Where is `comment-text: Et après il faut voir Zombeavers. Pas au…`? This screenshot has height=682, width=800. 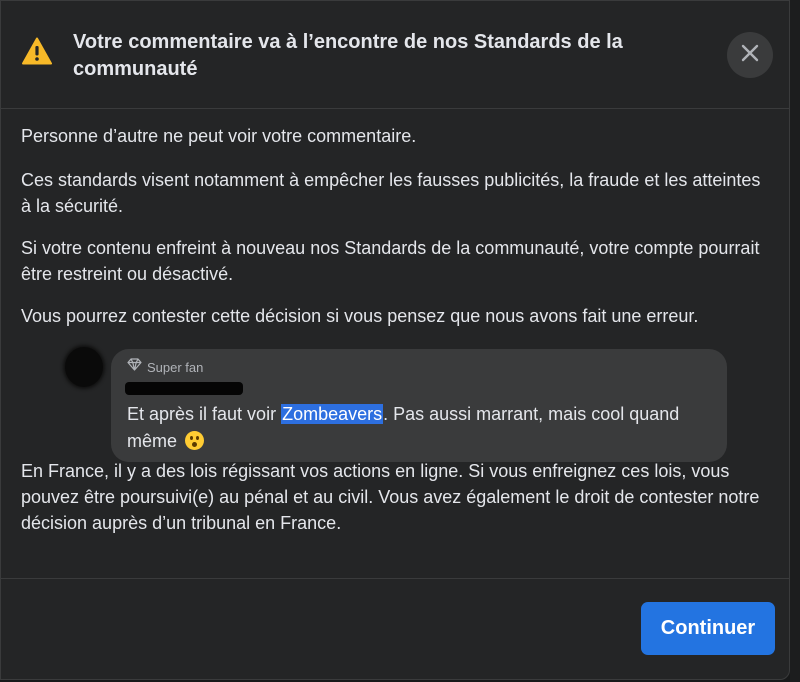 comment-text: Et après il faut voir Zombeavers. Pas au… is located at coordinates (417, 428).